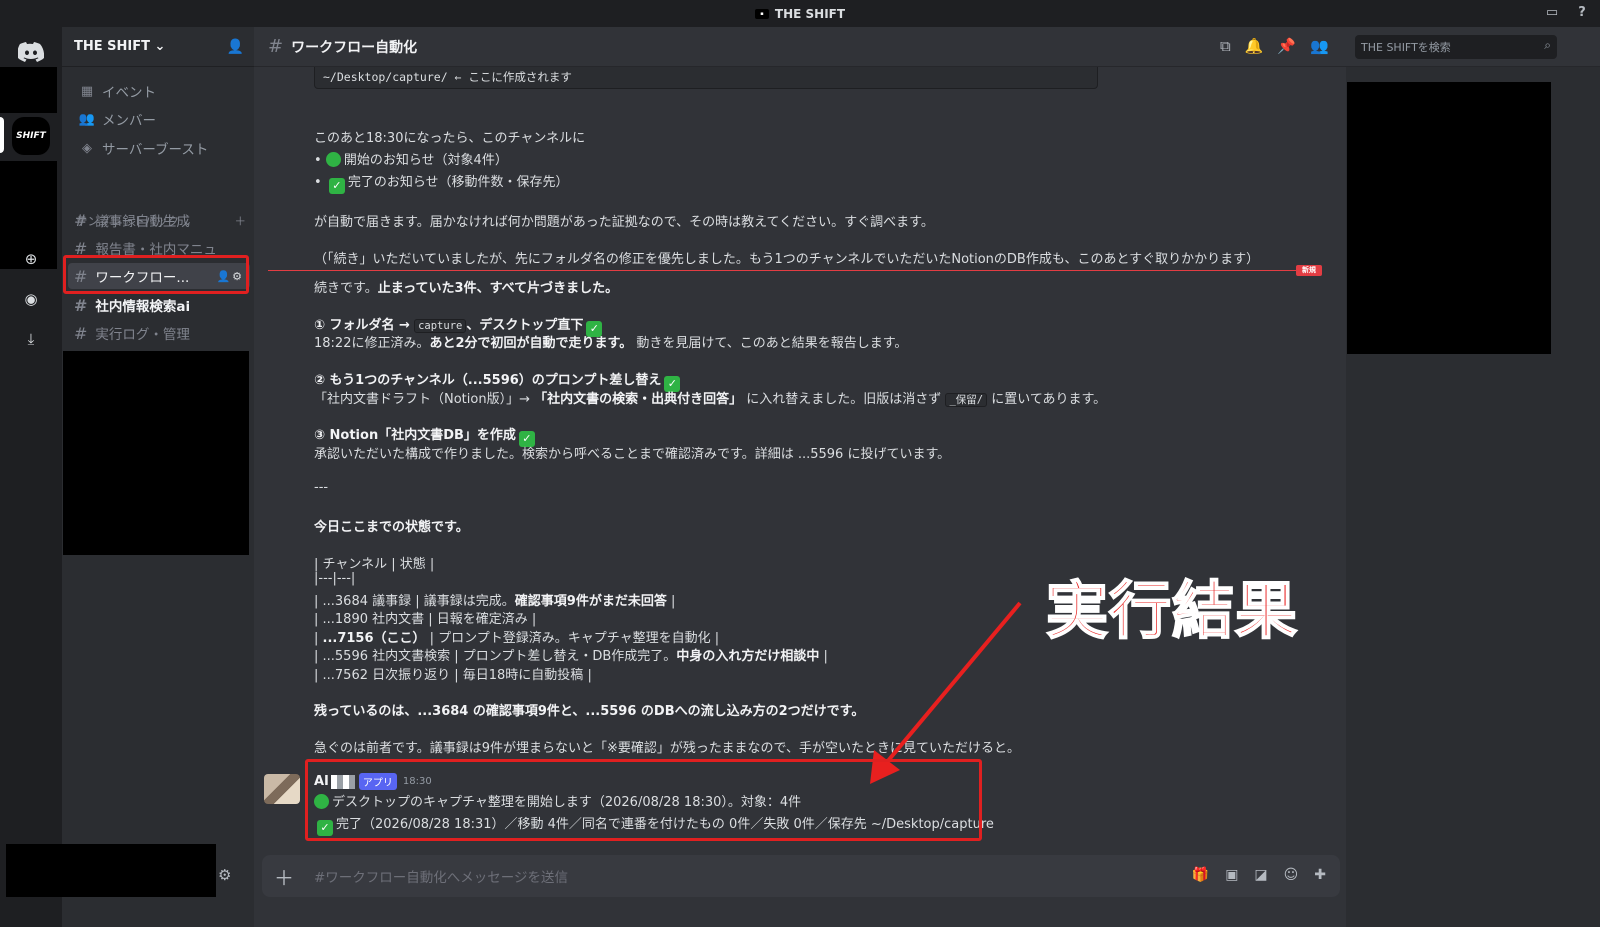 This screenshot has width=1600, height=927. I want to click on discover-icon: ◉, so click(31, 299).